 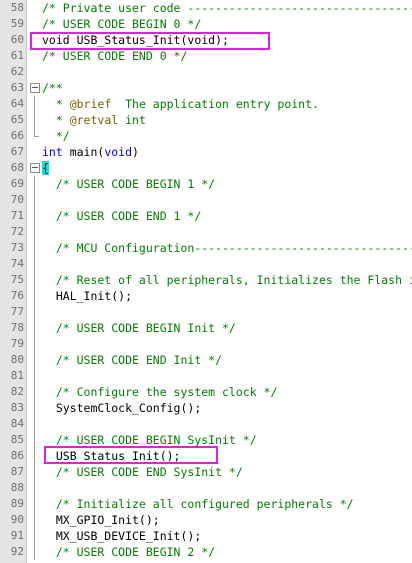 What do you see at coordinates (17, 391) in the screenshot?
I see `line-number: 82` at bounding box center [17, 391].